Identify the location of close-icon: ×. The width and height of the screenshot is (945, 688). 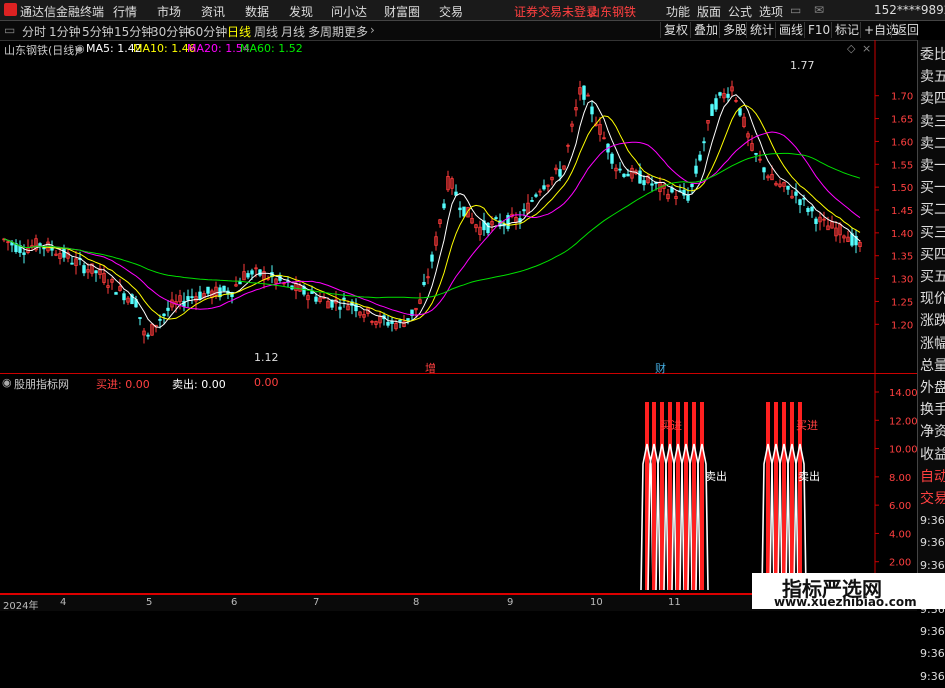
(866, 48).